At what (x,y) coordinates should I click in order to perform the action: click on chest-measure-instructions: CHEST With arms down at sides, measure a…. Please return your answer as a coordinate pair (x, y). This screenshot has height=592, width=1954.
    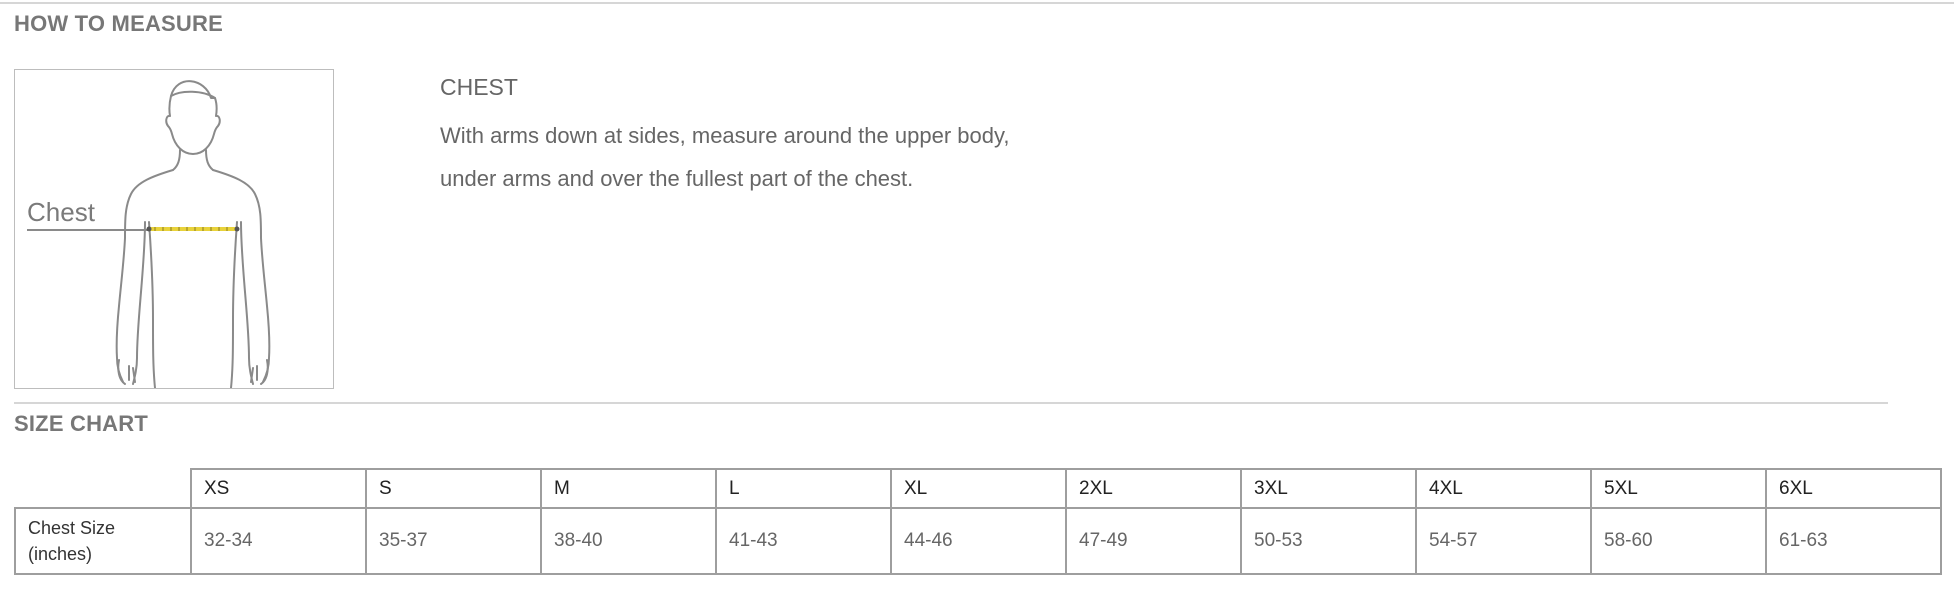
    Looking at the image, I should click on (890, 136).